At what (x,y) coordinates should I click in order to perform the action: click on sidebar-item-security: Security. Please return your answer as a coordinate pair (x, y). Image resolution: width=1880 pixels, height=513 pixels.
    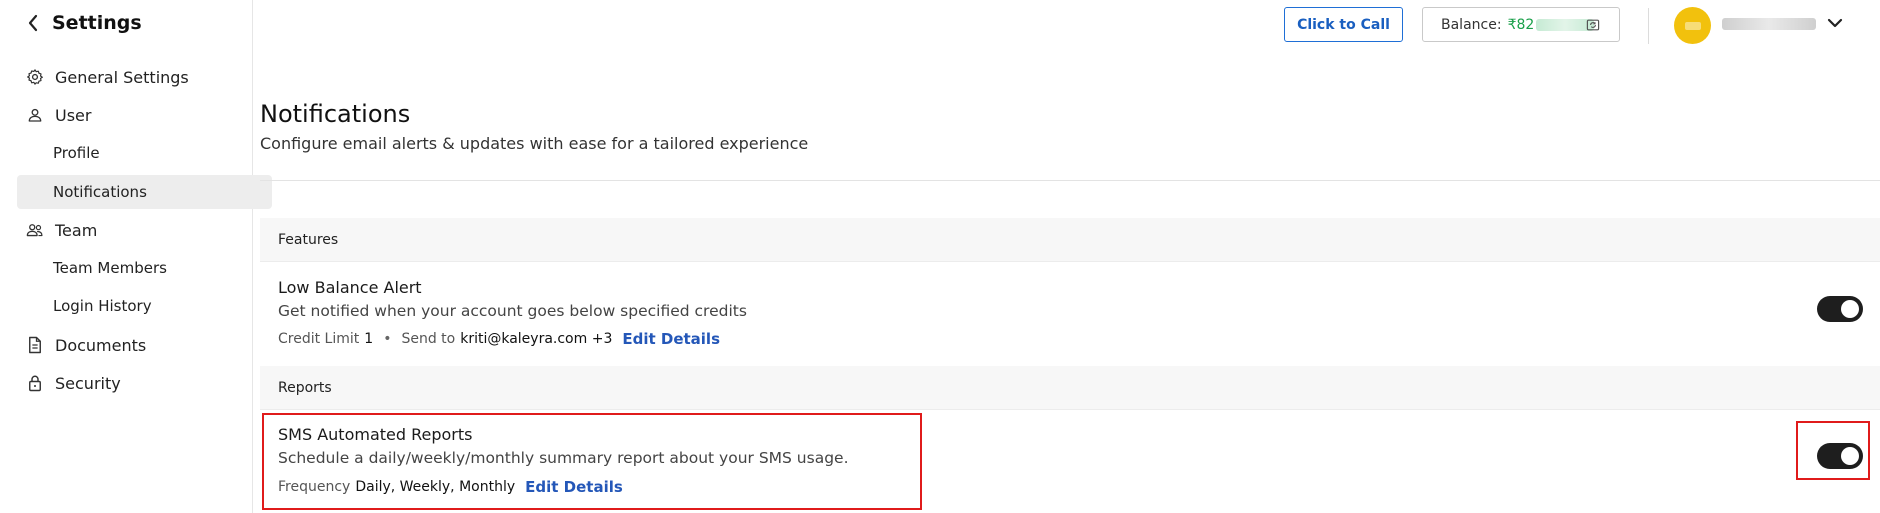
    Looking at the image, I should click on (126, 383).